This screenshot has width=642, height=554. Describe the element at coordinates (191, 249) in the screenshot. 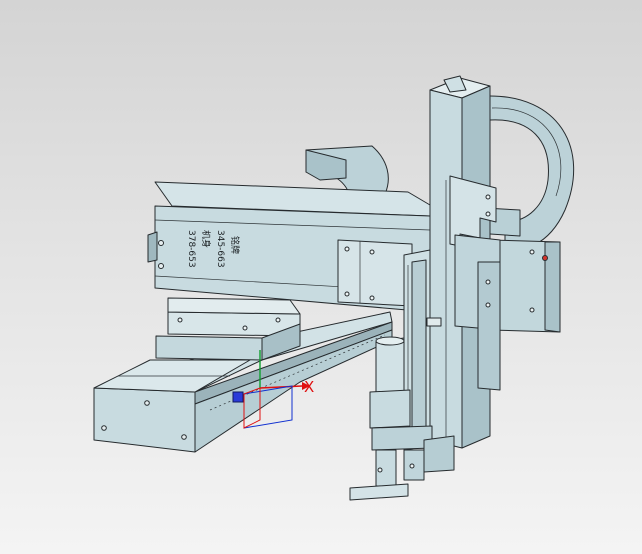

I see `nameplate-line-4: 378-653` at that location.